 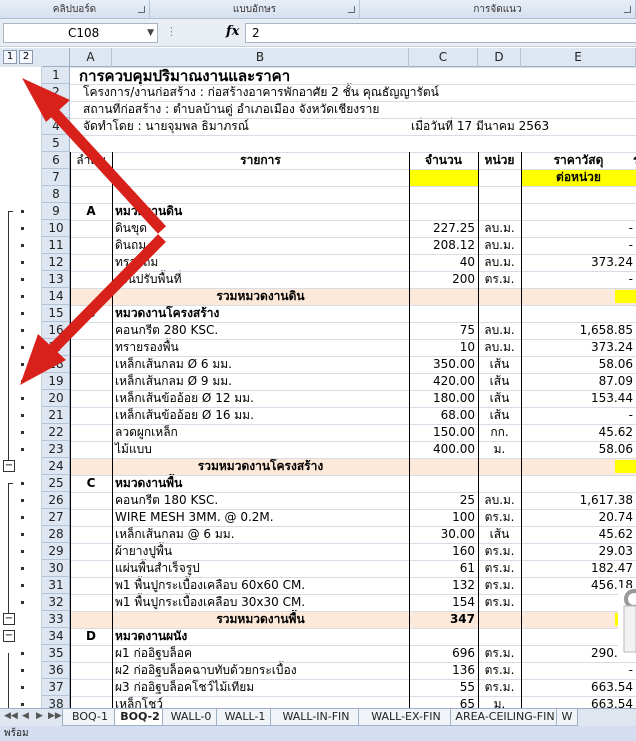 I want to click on table-price: 20.74, so click(x=578, y=517).